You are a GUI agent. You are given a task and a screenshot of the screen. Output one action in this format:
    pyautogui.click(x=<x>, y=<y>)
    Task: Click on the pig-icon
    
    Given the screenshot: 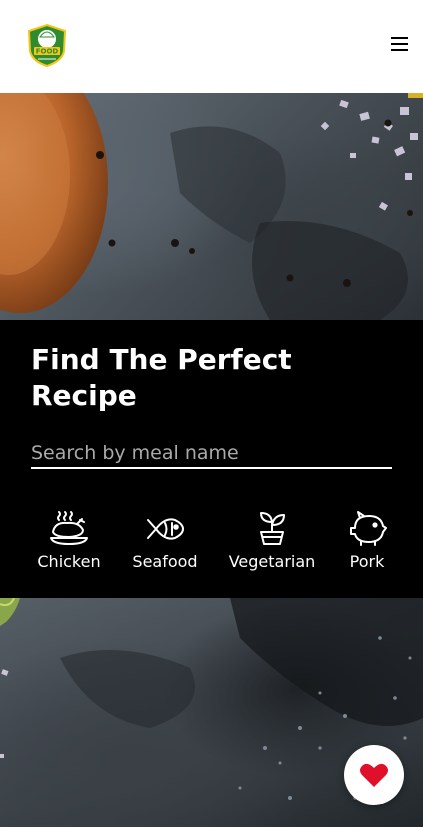 What is the action you would take?
    pyautogui.click(x=367, y=528)
    